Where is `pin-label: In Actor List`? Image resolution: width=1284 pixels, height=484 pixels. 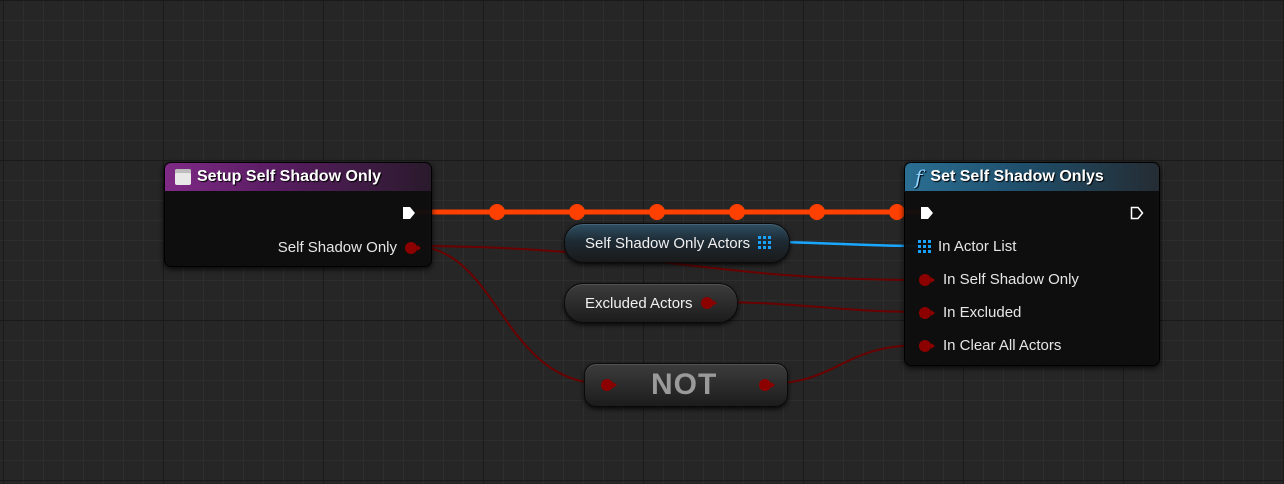 pin-label: In Actor List is located at coordinates (977, 246).